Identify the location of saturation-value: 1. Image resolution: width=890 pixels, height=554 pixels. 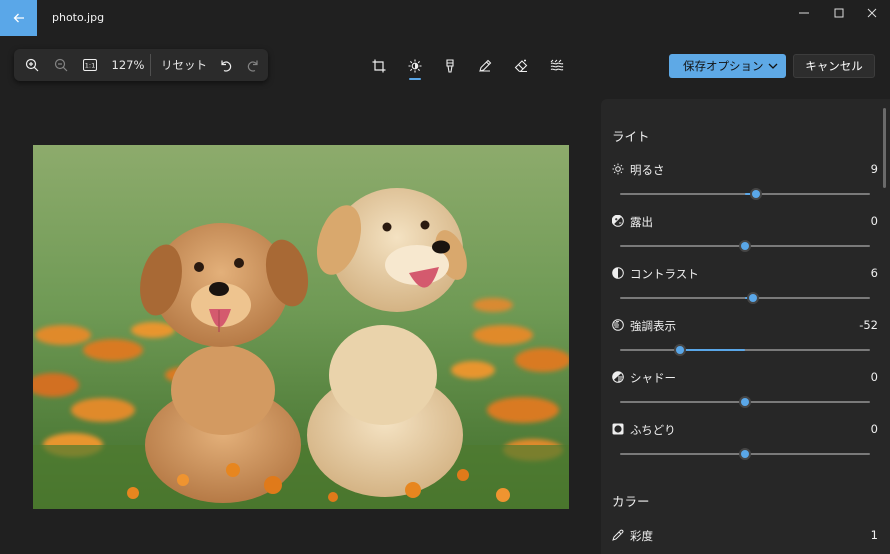
(874, 535).